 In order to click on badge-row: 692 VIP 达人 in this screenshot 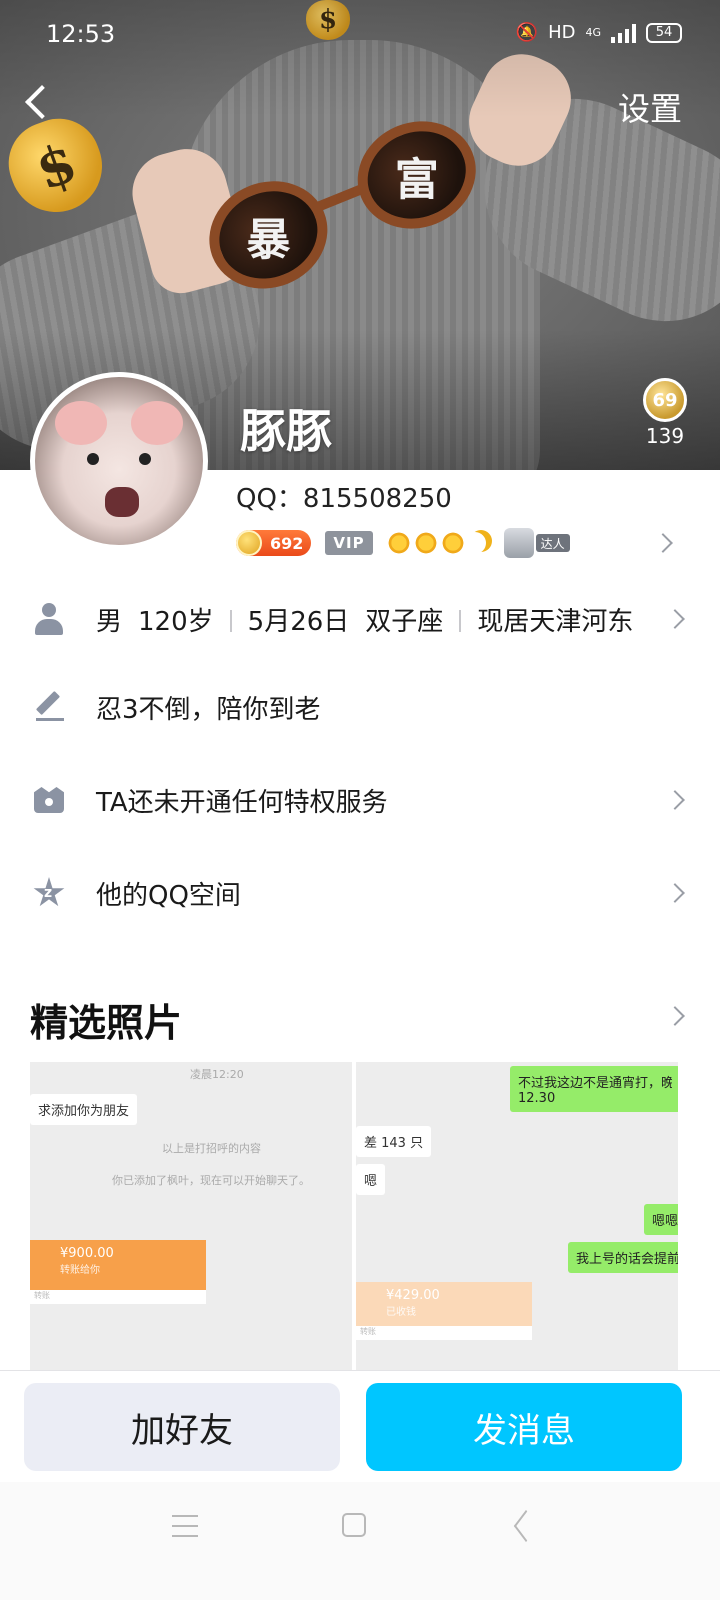, I will do `click(460, 543)`.